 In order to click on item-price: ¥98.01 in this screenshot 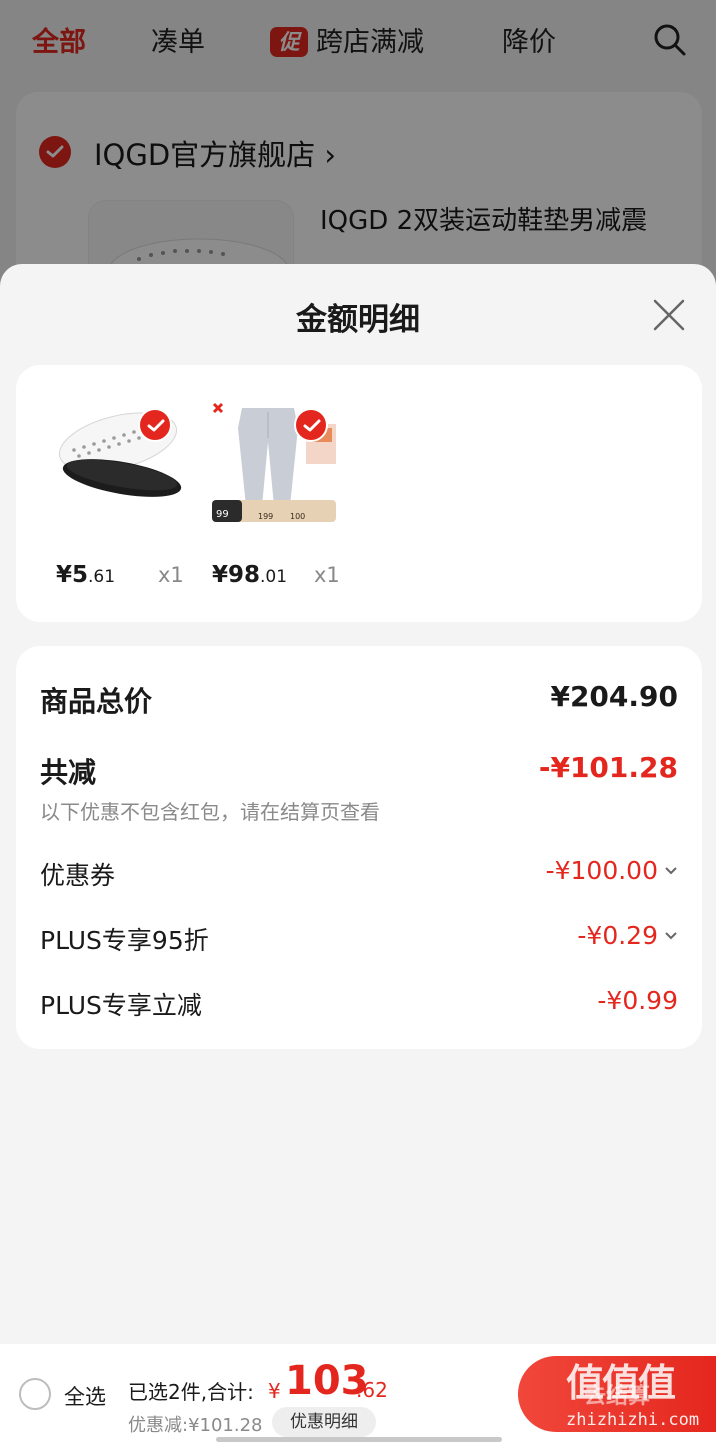, I will do `click(250, 575)`.